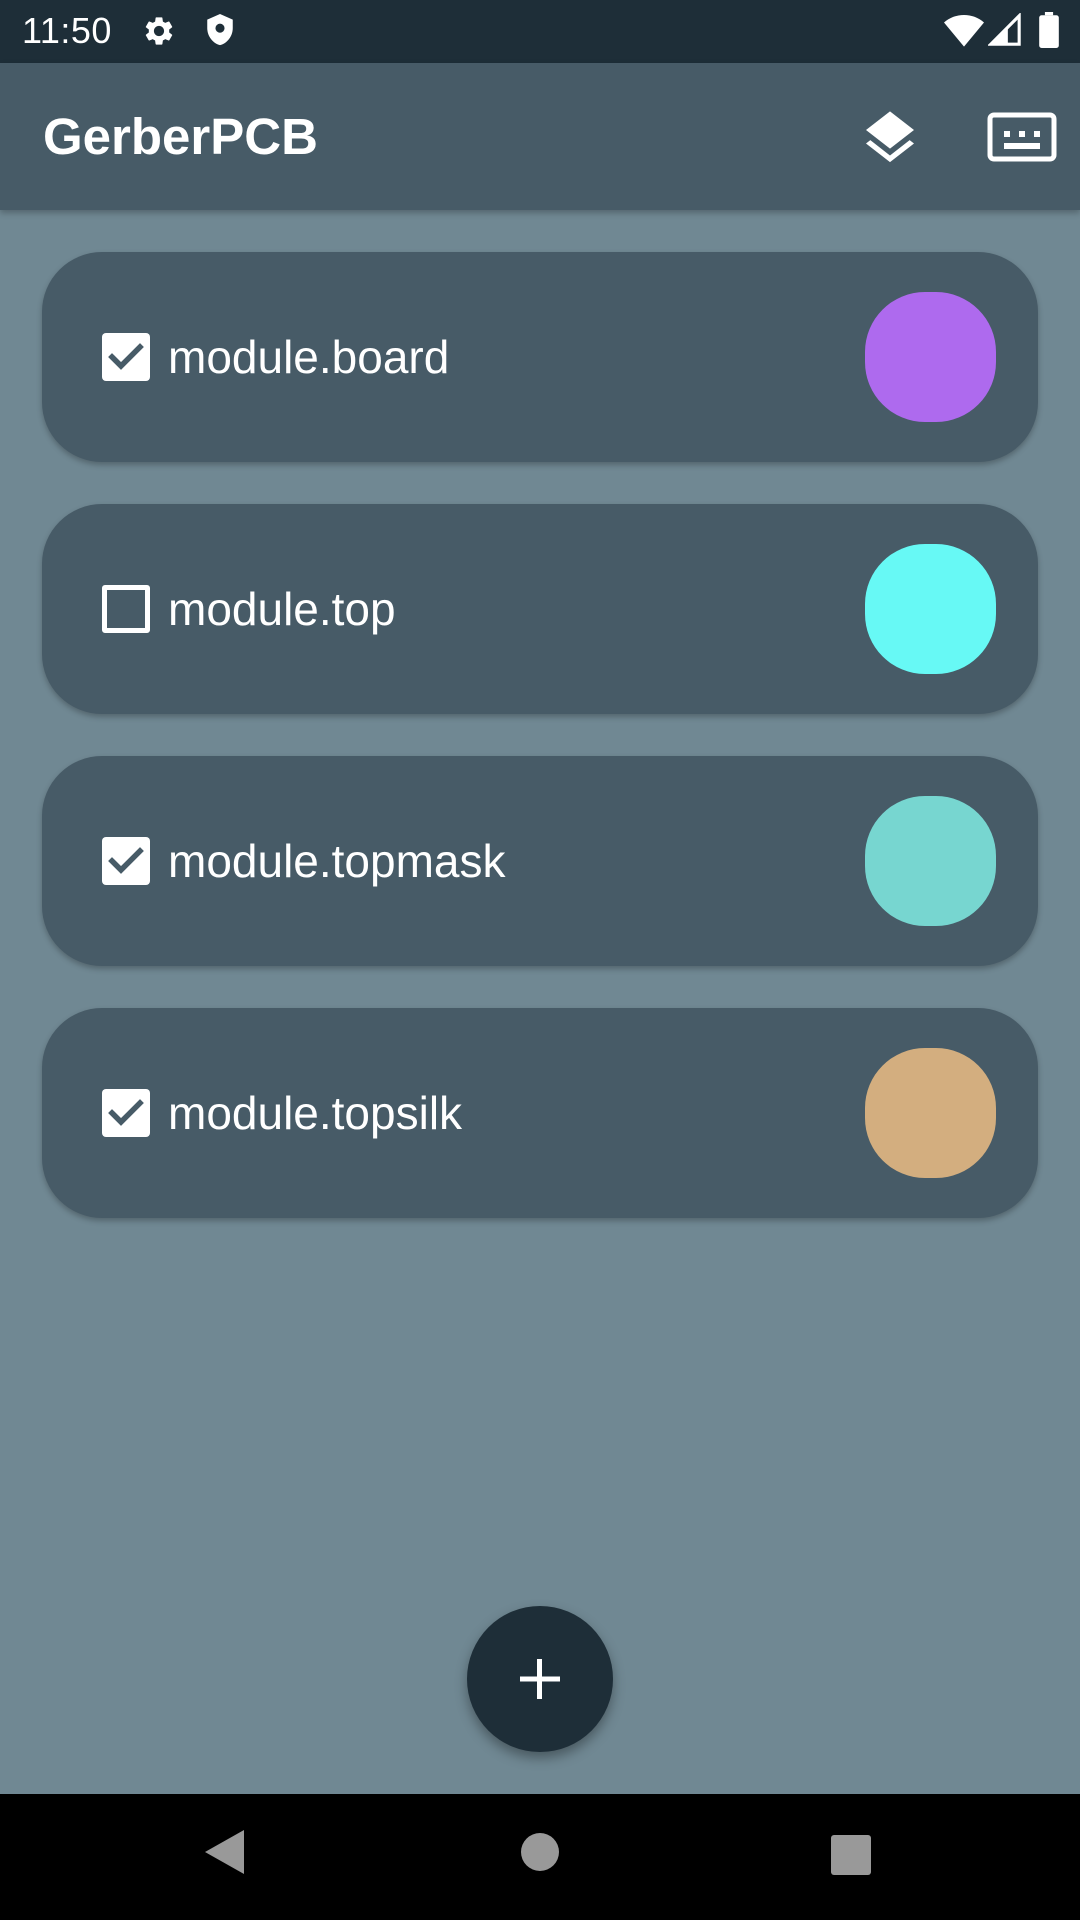 This screenshot has width=1080, height=1920. What do you see at coordinates (159, 33) in the screenshot?
I see `gear-icon` at bounding box center [159, 33].